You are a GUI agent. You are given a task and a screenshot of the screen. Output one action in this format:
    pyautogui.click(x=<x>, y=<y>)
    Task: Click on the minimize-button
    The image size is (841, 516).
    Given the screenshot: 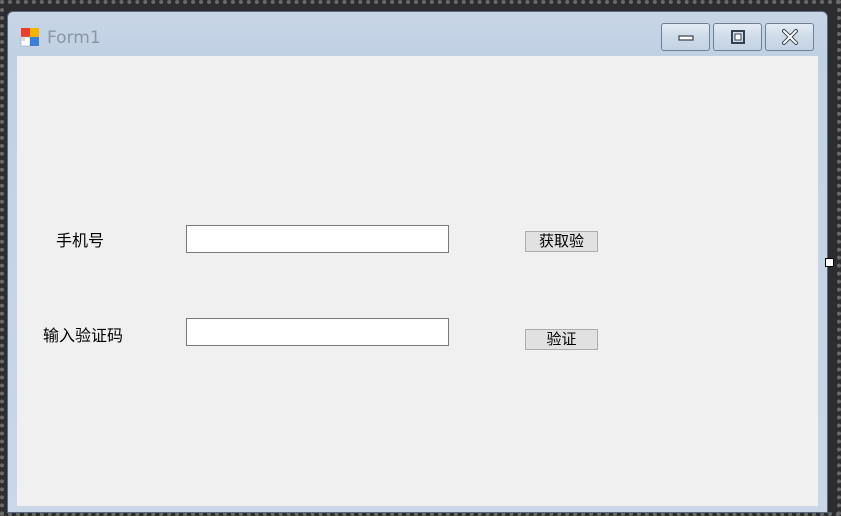 What is the action you would take?
    pyautogui.click(x=685, y=37)
    